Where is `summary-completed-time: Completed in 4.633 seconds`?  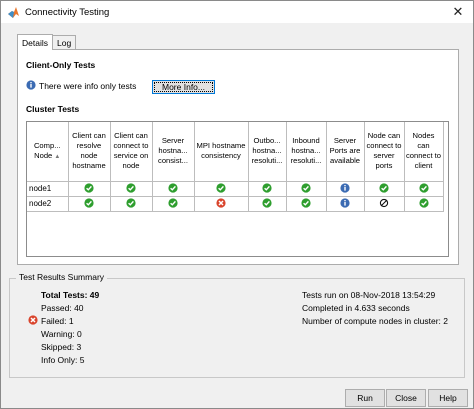 summary-completed-time: Completed in 4.633 seconds is located at coordinates (356, 308).